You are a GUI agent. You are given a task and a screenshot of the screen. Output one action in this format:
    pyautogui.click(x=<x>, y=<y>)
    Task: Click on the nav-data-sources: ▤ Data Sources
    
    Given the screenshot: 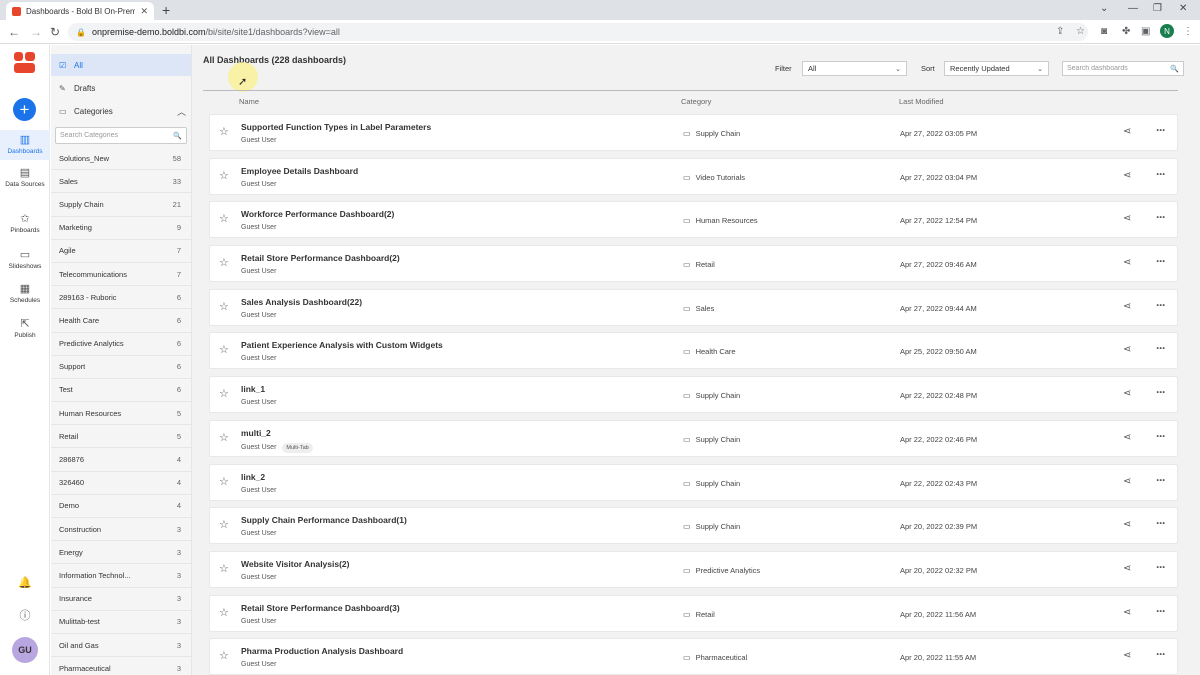 What is the action you would take?
    pyautogui.click(x=25, y=177)
    